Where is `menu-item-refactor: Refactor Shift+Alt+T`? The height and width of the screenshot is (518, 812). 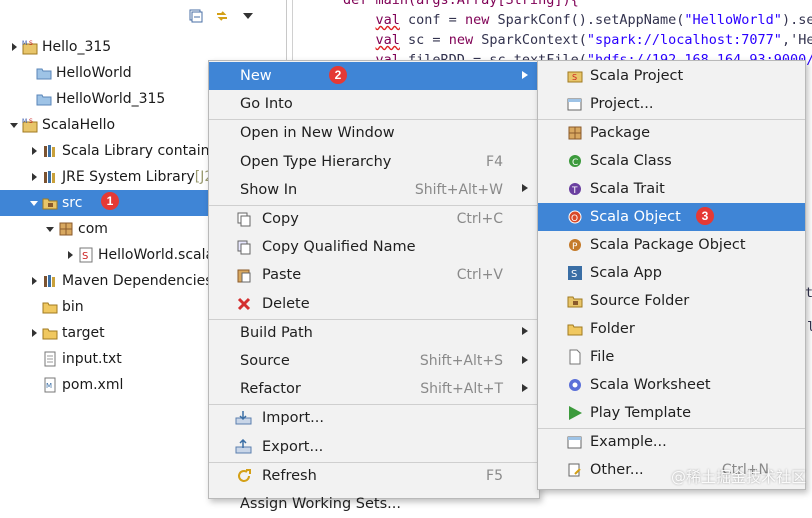 menu-item-refactor: Refactor Shift+Alt+T is located at coordinates (374, 389).